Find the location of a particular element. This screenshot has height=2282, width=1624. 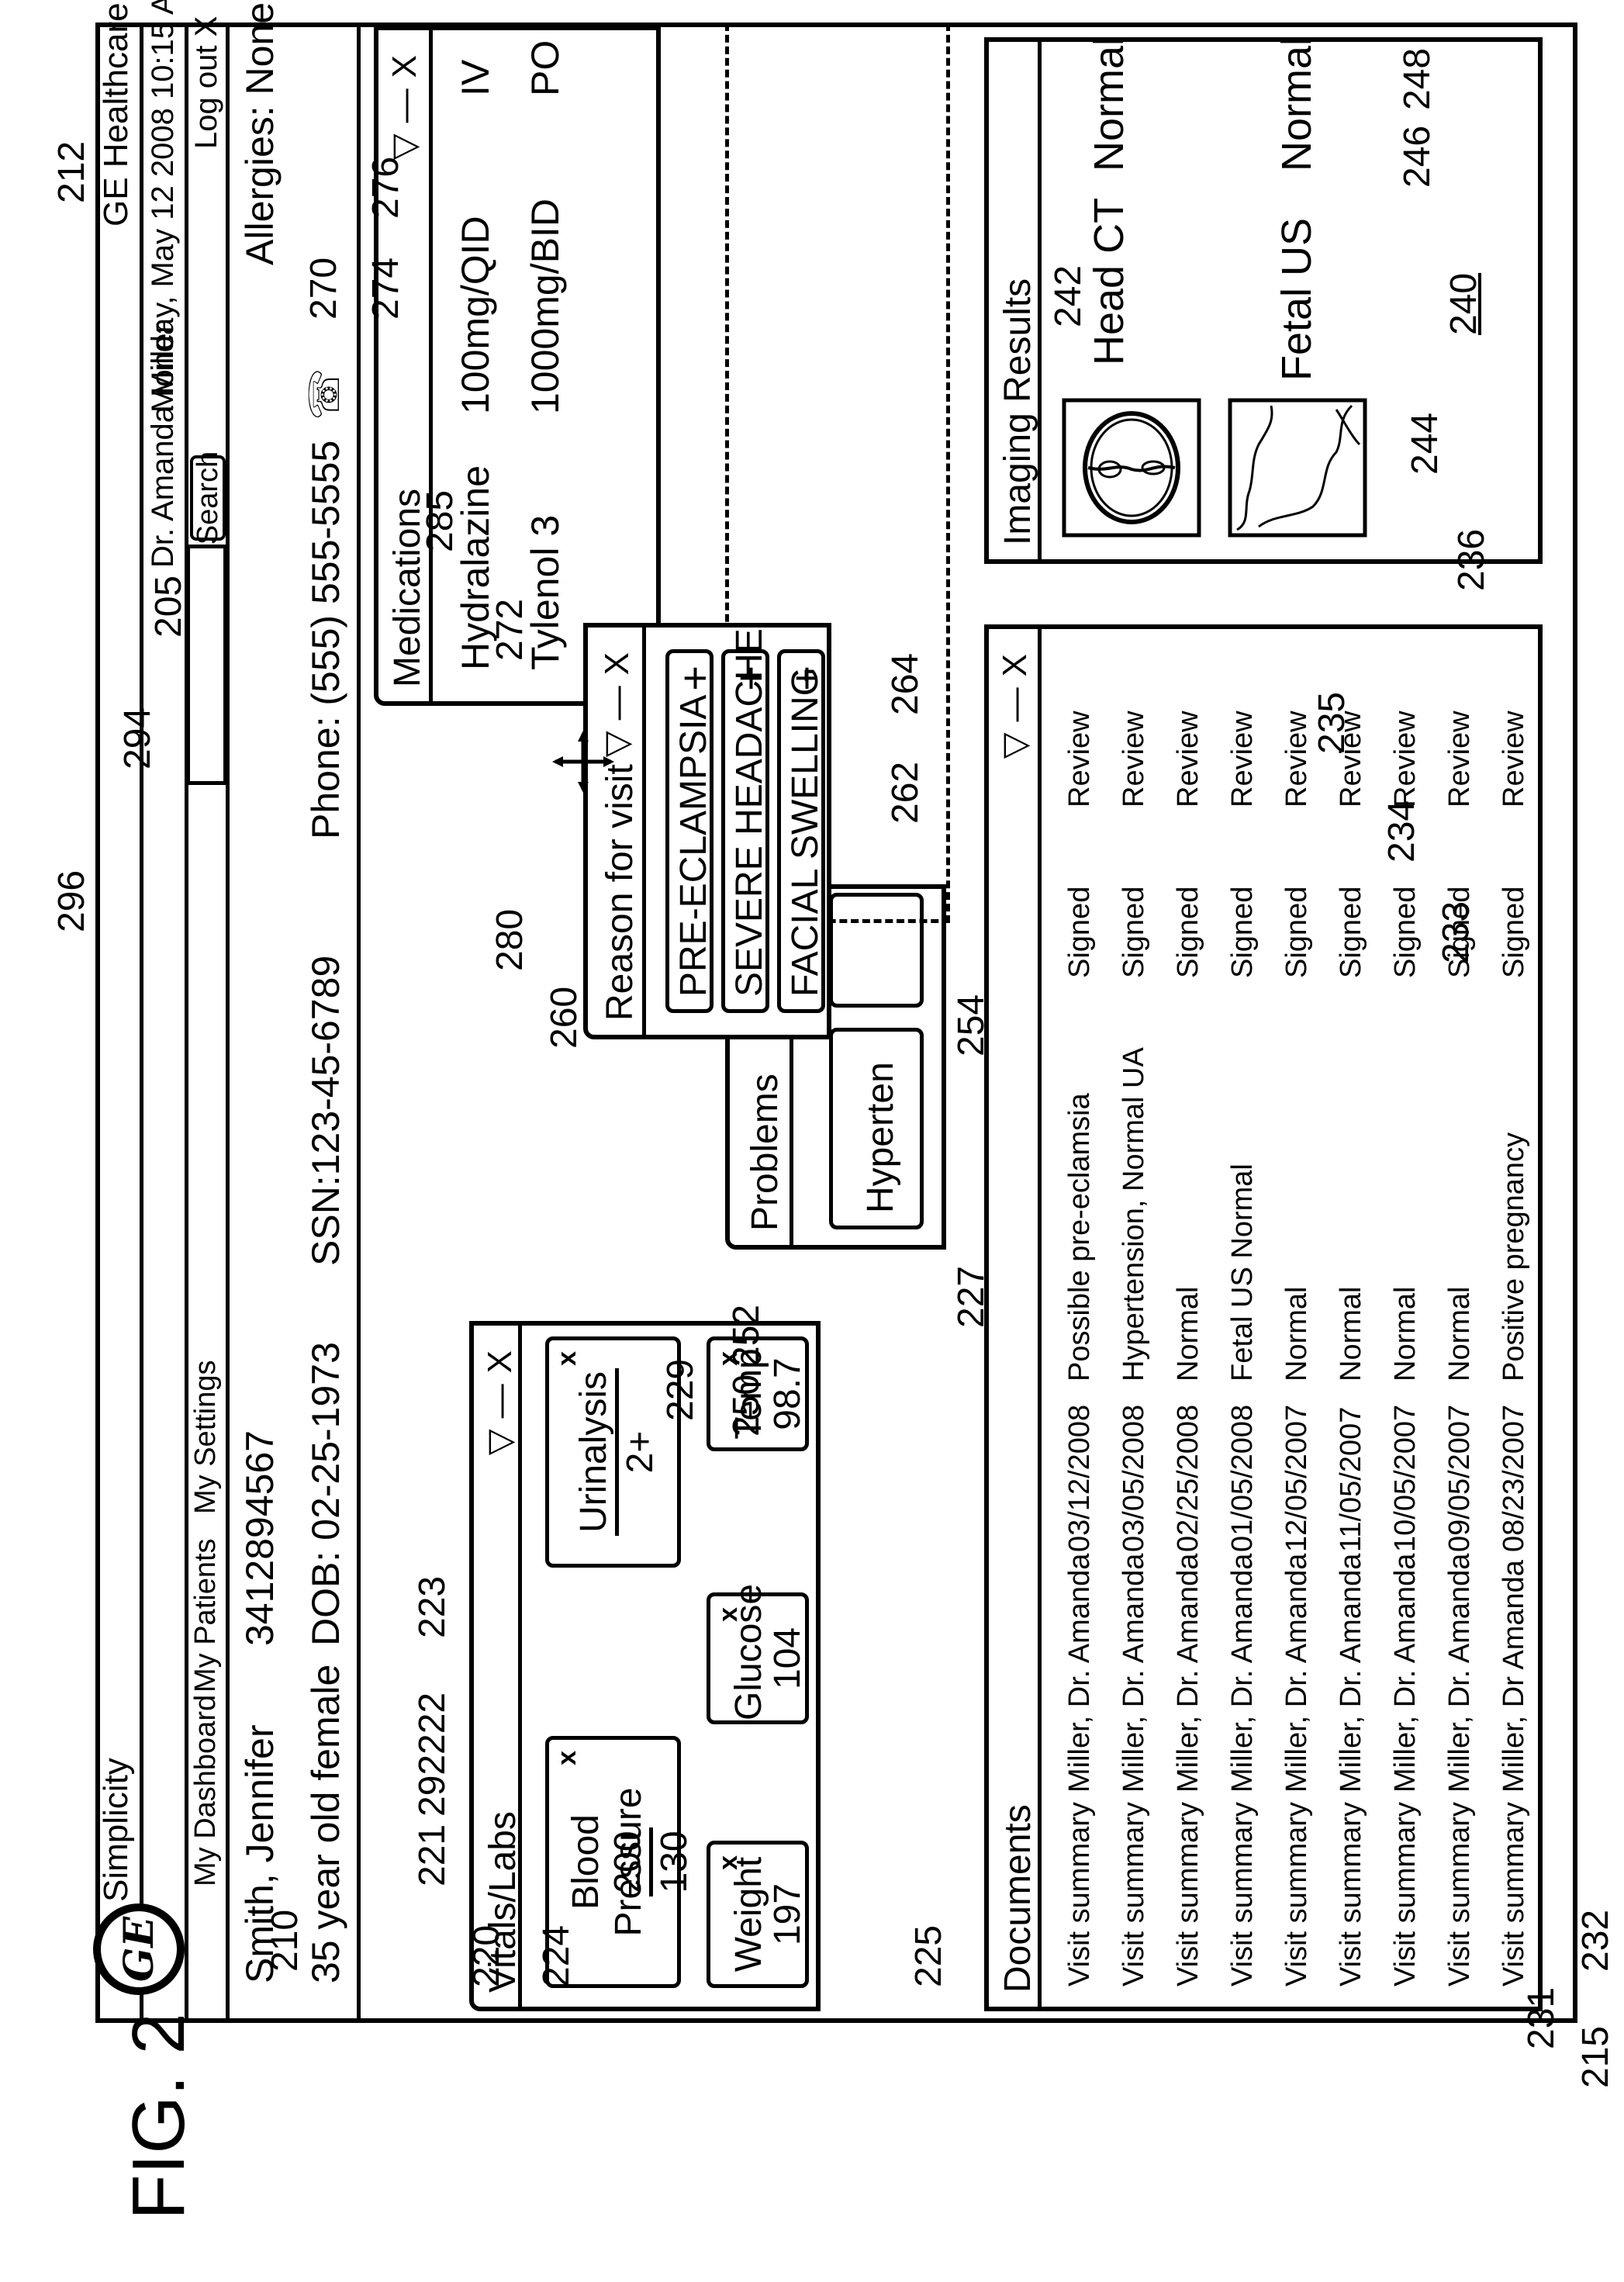

nav-my-dashboard: My Dashboard is located at coordinates (205, 1790).